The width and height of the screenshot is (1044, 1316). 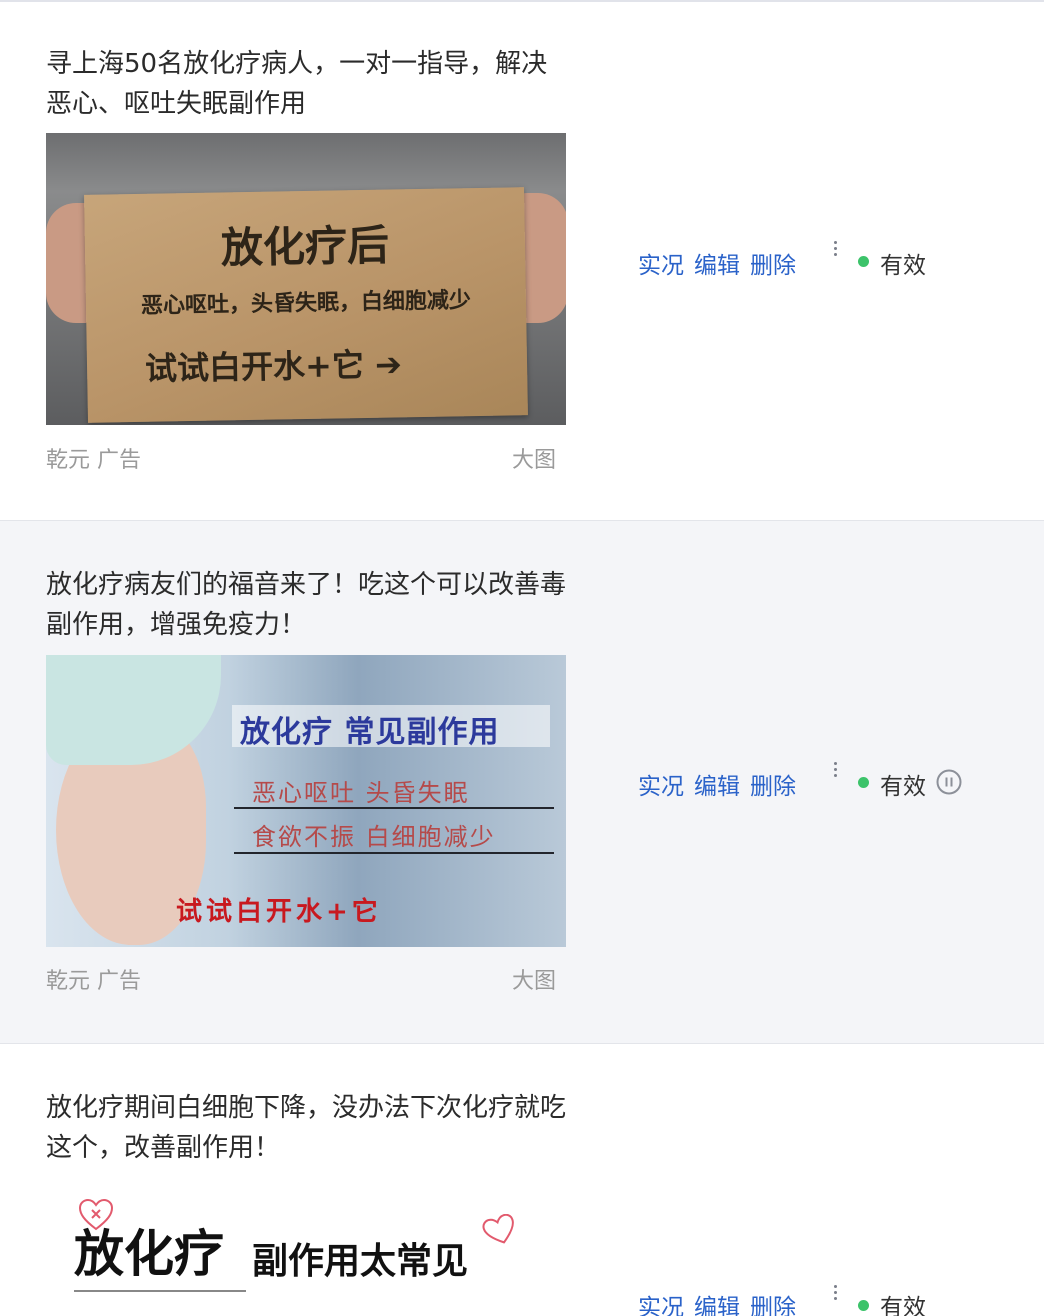 I want to click on sign-cta: 试试白开水+它 ➔, so click(x=273, y=366).